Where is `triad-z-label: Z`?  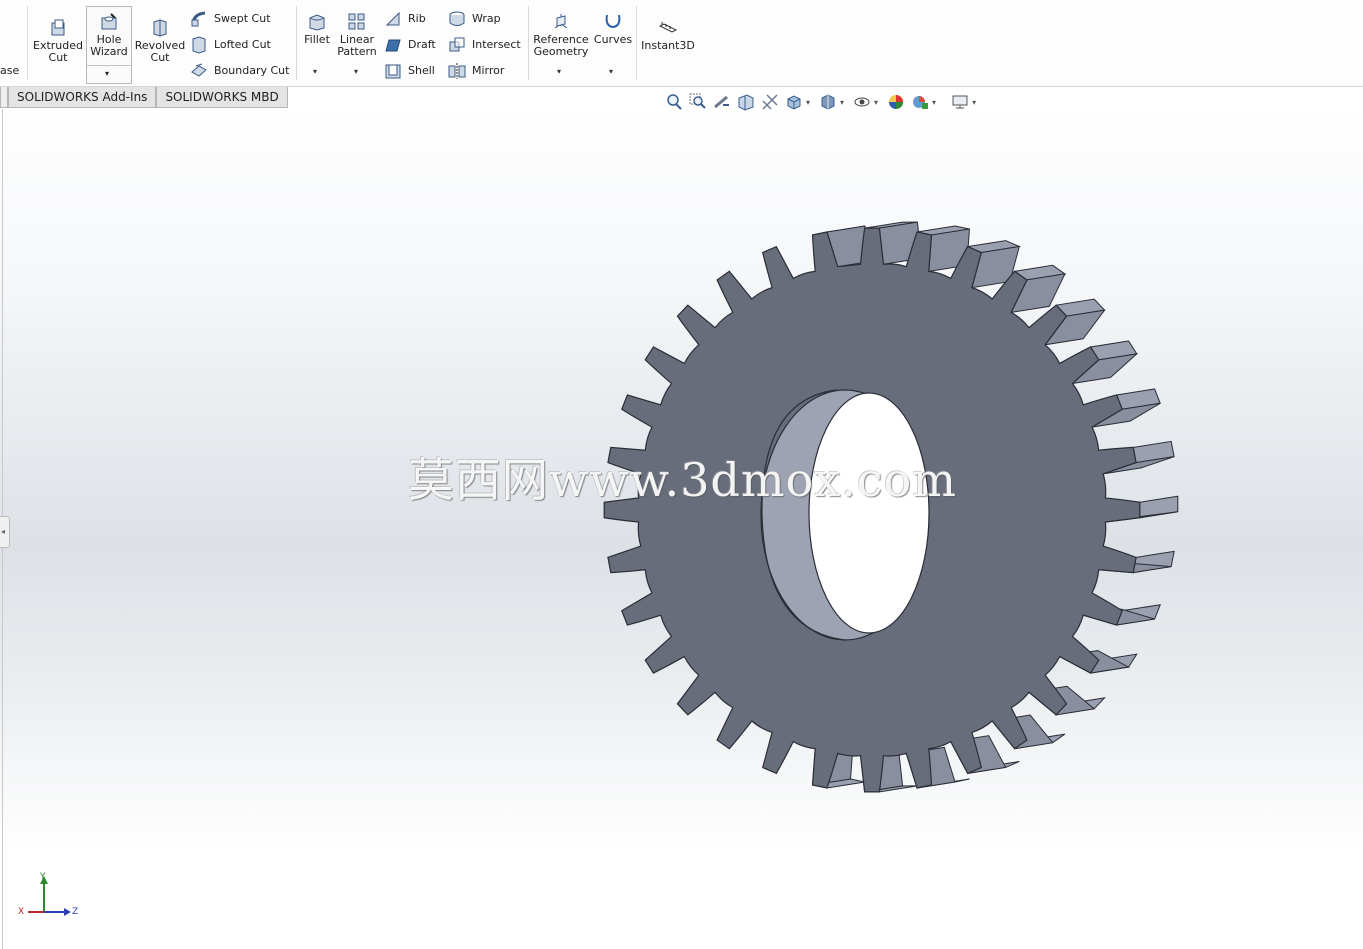
triad-z-label: Z is located at coordinates (75, 912).